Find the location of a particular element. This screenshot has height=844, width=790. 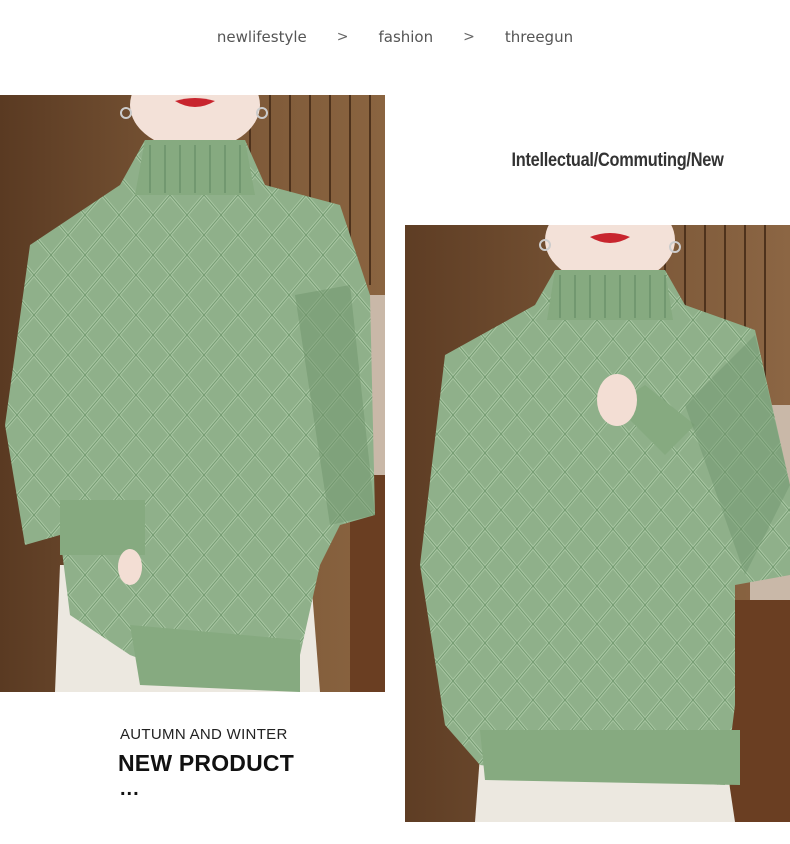

breadcrumb: newlifestyle > fashion > threegun is located at coordinates (395, 37).